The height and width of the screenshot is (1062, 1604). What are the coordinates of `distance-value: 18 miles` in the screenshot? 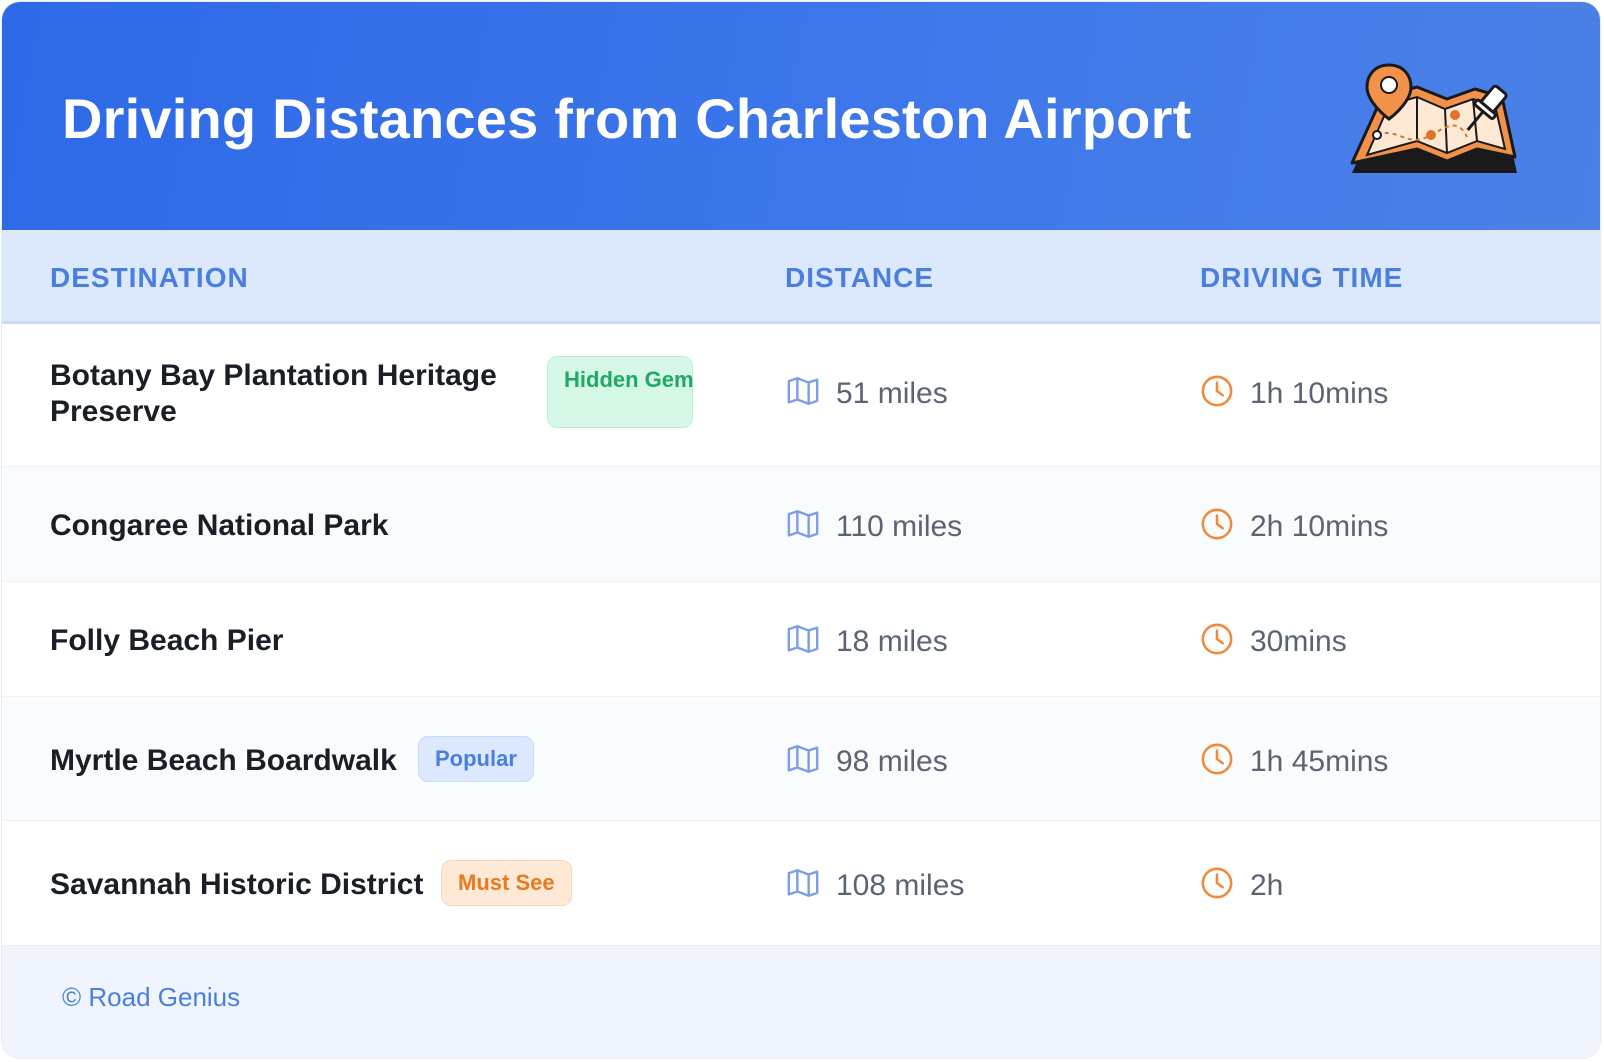 It's located at (892, 641).